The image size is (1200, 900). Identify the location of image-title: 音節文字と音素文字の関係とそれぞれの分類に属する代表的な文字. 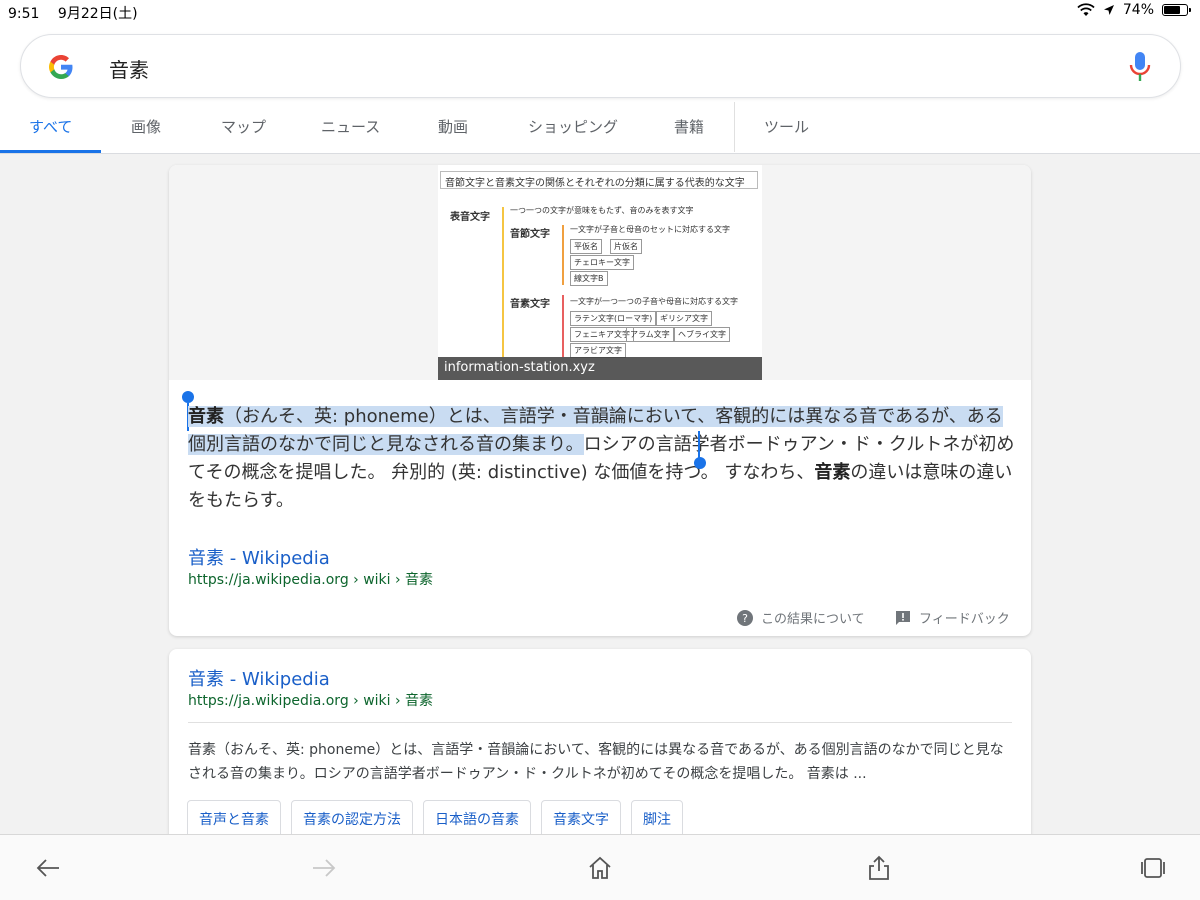
(599, 180).